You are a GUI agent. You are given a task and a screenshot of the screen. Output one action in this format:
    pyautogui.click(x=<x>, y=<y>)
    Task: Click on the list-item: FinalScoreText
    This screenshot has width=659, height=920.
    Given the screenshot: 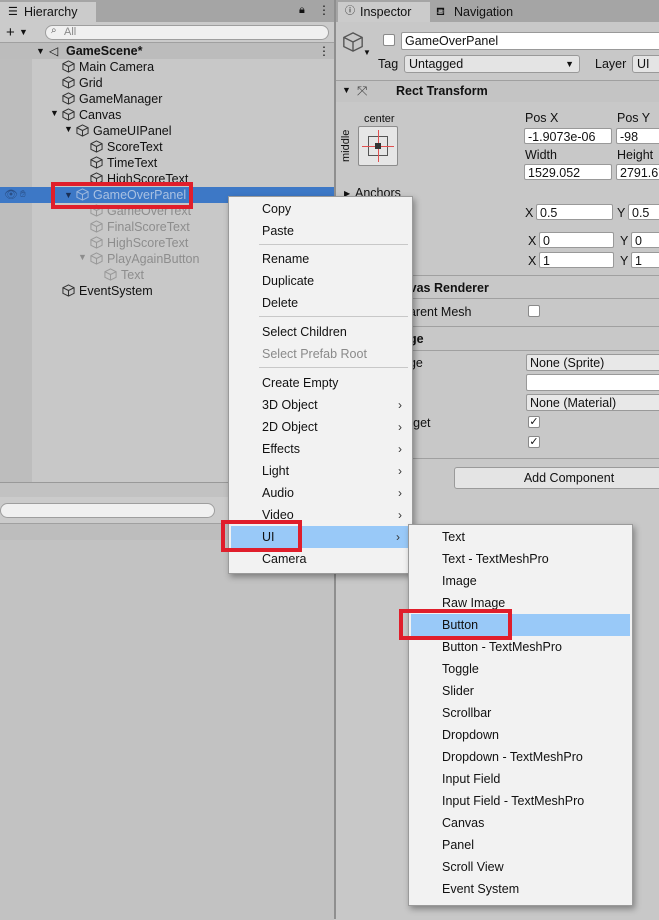 What is the action you would take?
    pyautogui.click(x=140, y=227)
    